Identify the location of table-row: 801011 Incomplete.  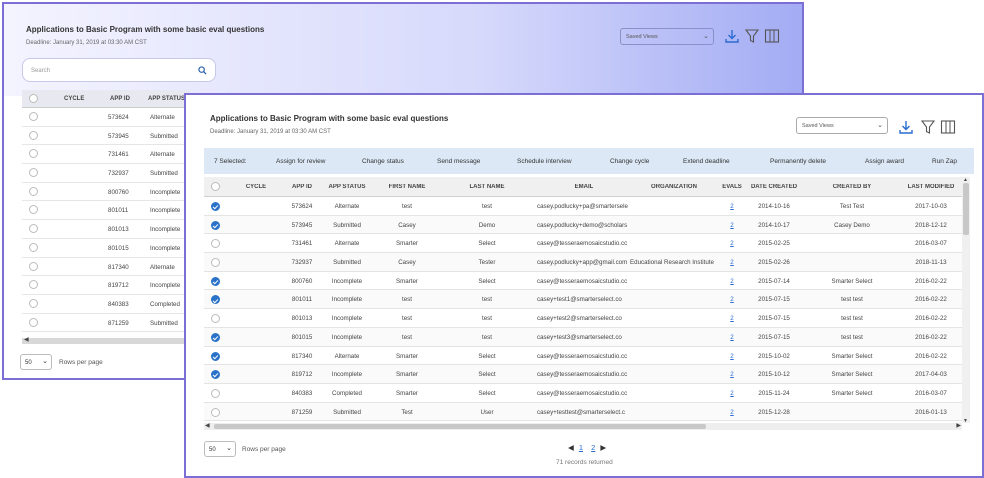
(106, 211).